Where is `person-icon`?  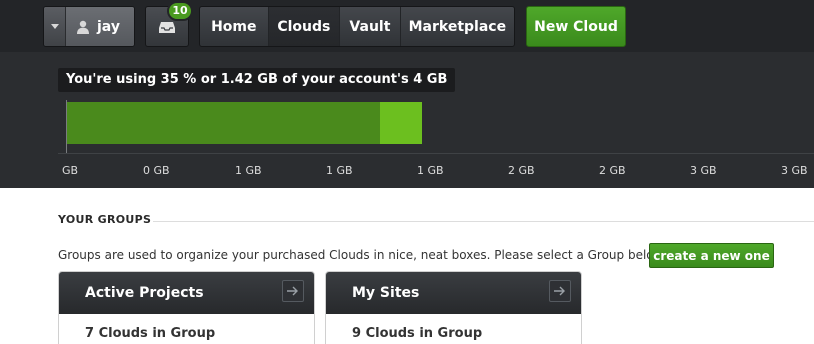 person-icon is located at coordinates (83, 27).